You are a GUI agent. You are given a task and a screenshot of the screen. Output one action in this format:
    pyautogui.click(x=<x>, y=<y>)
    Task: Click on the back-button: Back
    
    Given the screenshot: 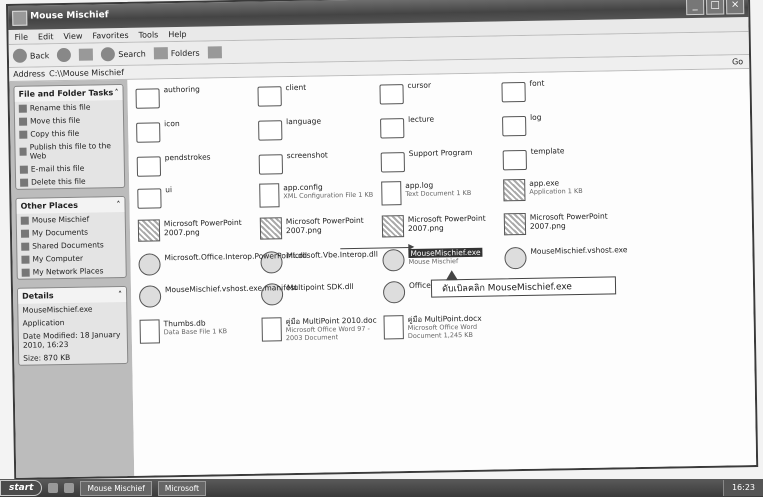 What is the action you would take?
    pyautogui.click(x=31, y=55)
    